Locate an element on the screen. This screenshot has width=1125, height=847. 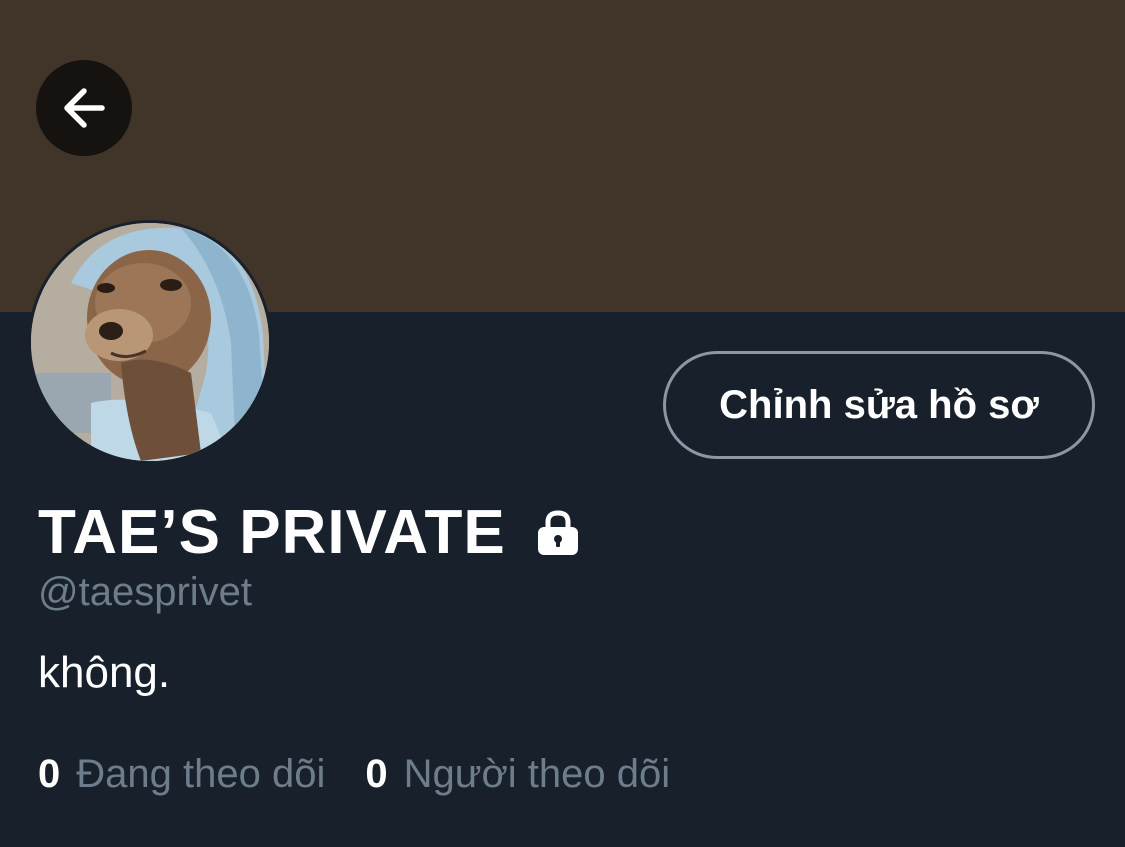
display-name: TAE’S PRIVATE is located at coordinates (272, 532).